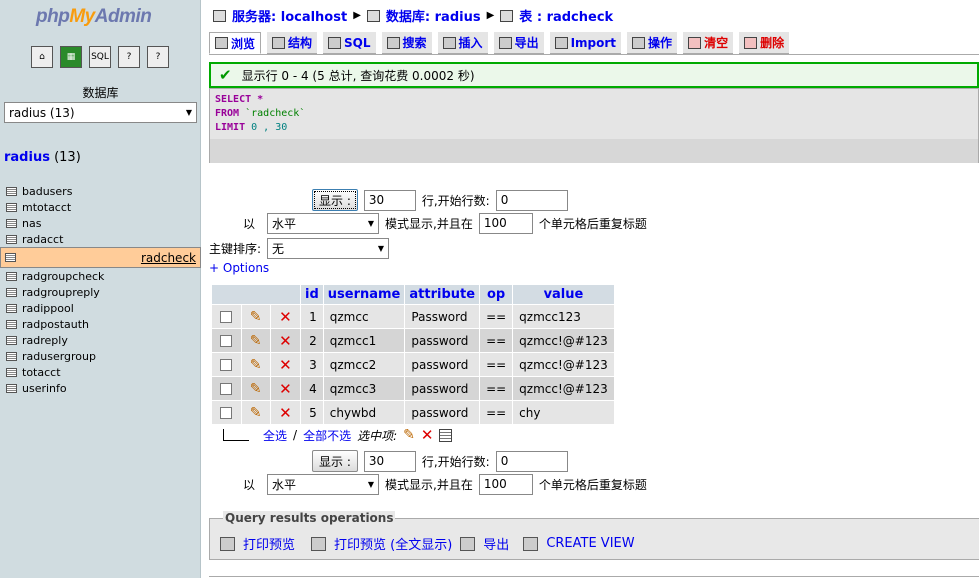 The image size is (979, 578). Describe the element at coordinates (100, 324) in the screenshot. I see `sidebar-table-radpostauth: radpostauth` at that location.